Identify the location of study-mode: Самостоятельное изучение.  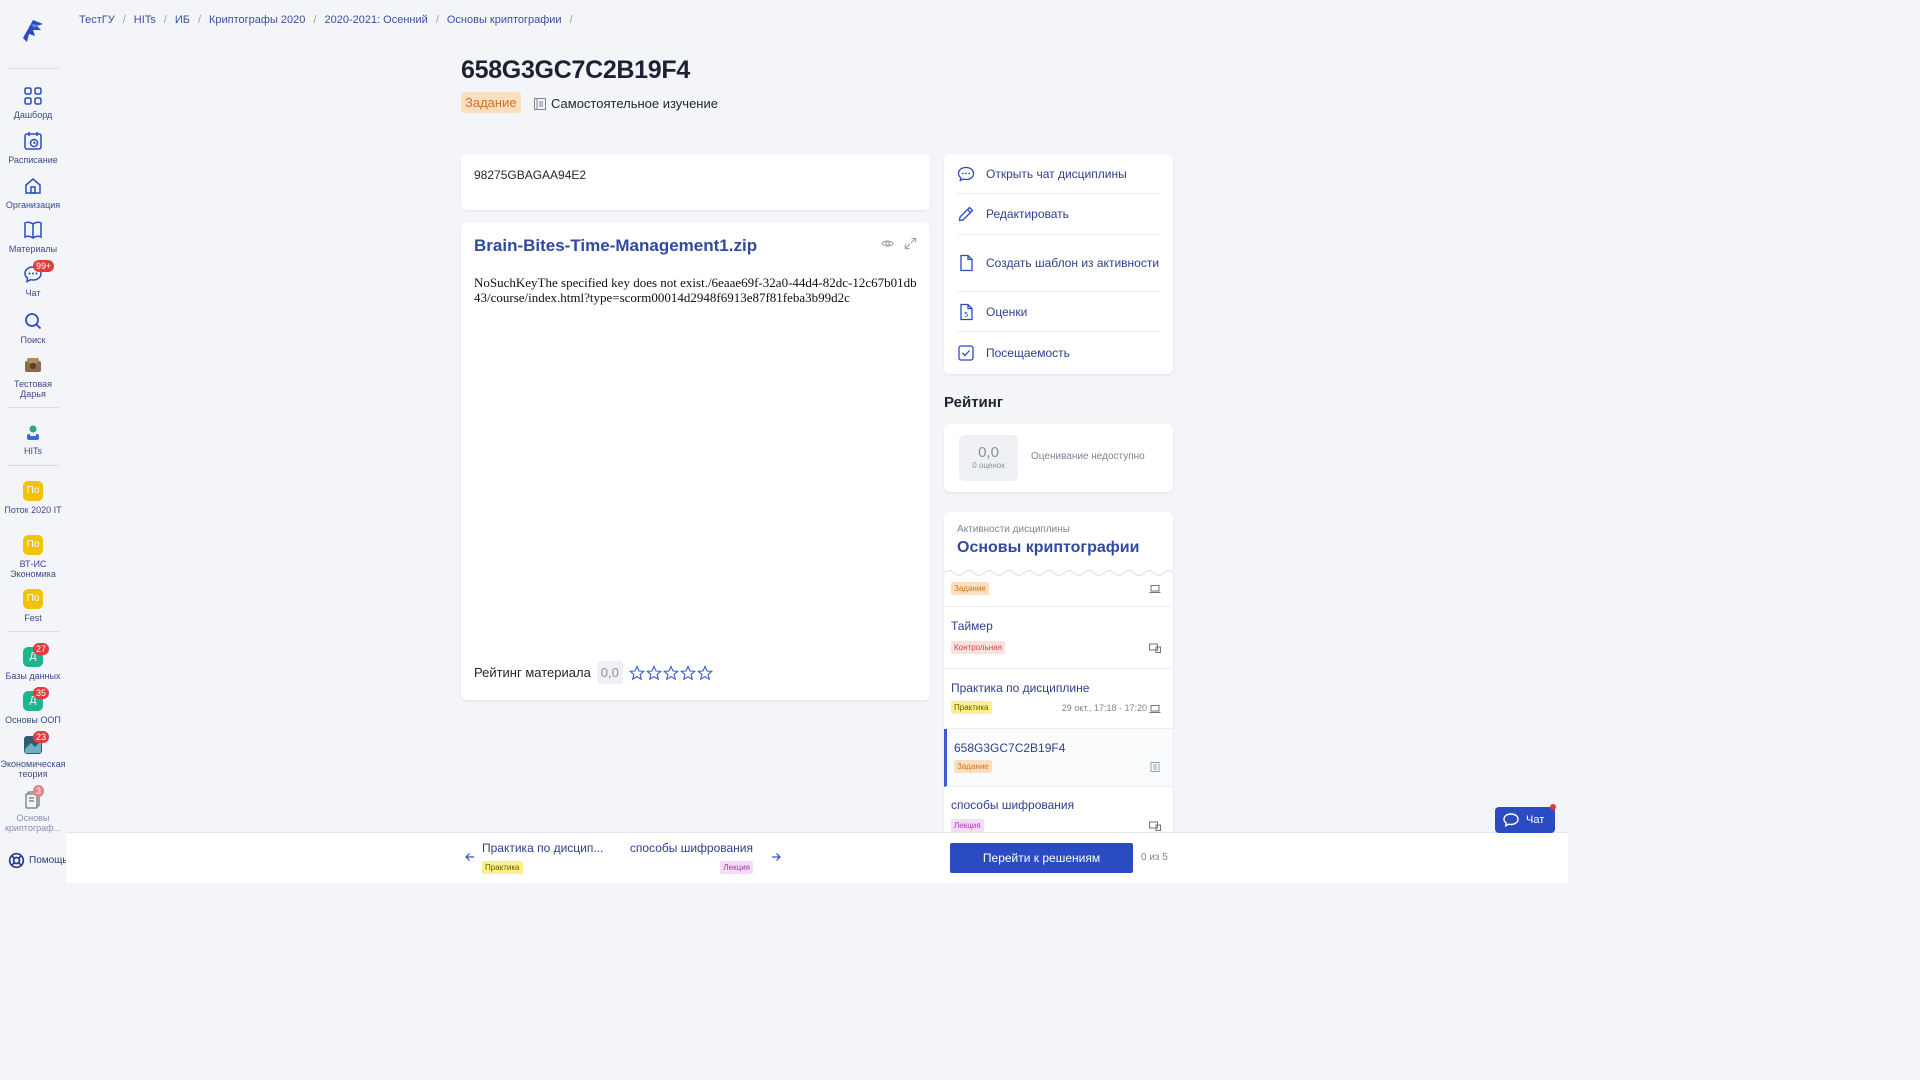
(625, 103).